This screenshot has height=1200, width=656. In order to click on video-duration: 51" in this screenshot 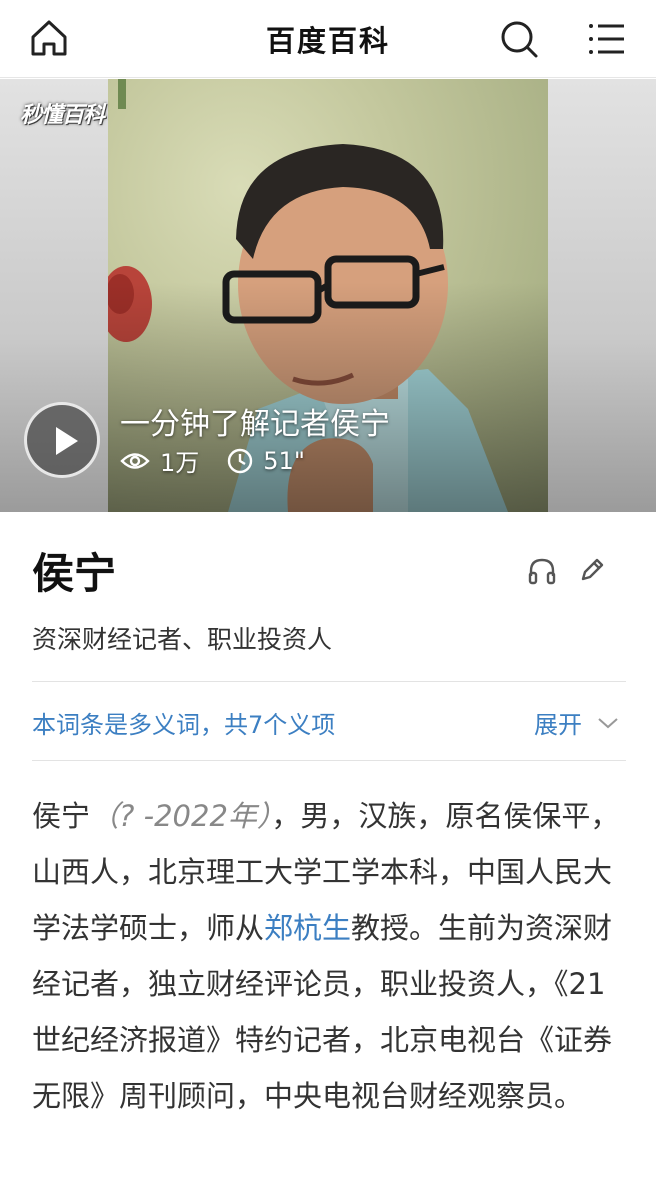, I will do `click(284, 460)`.